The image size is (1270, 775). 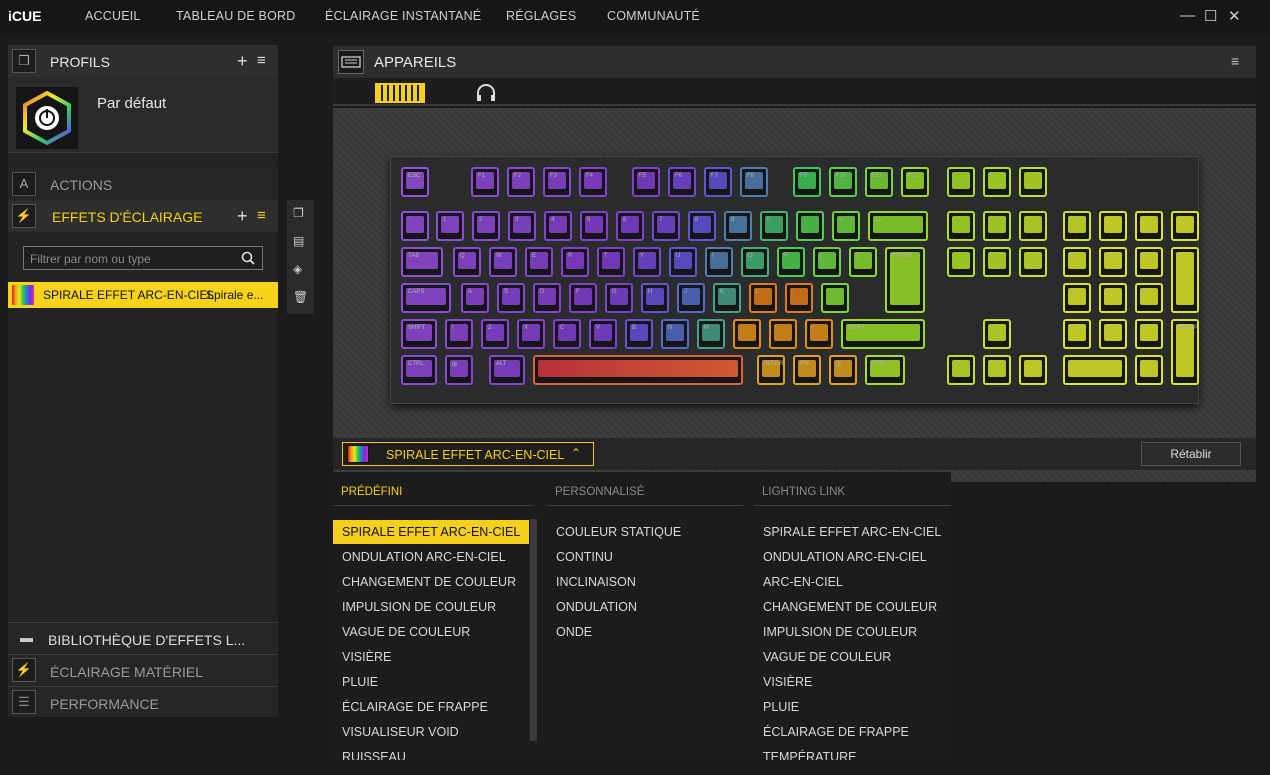 I want to click on profile-card: Par défaut, so click(x=143, y=115).